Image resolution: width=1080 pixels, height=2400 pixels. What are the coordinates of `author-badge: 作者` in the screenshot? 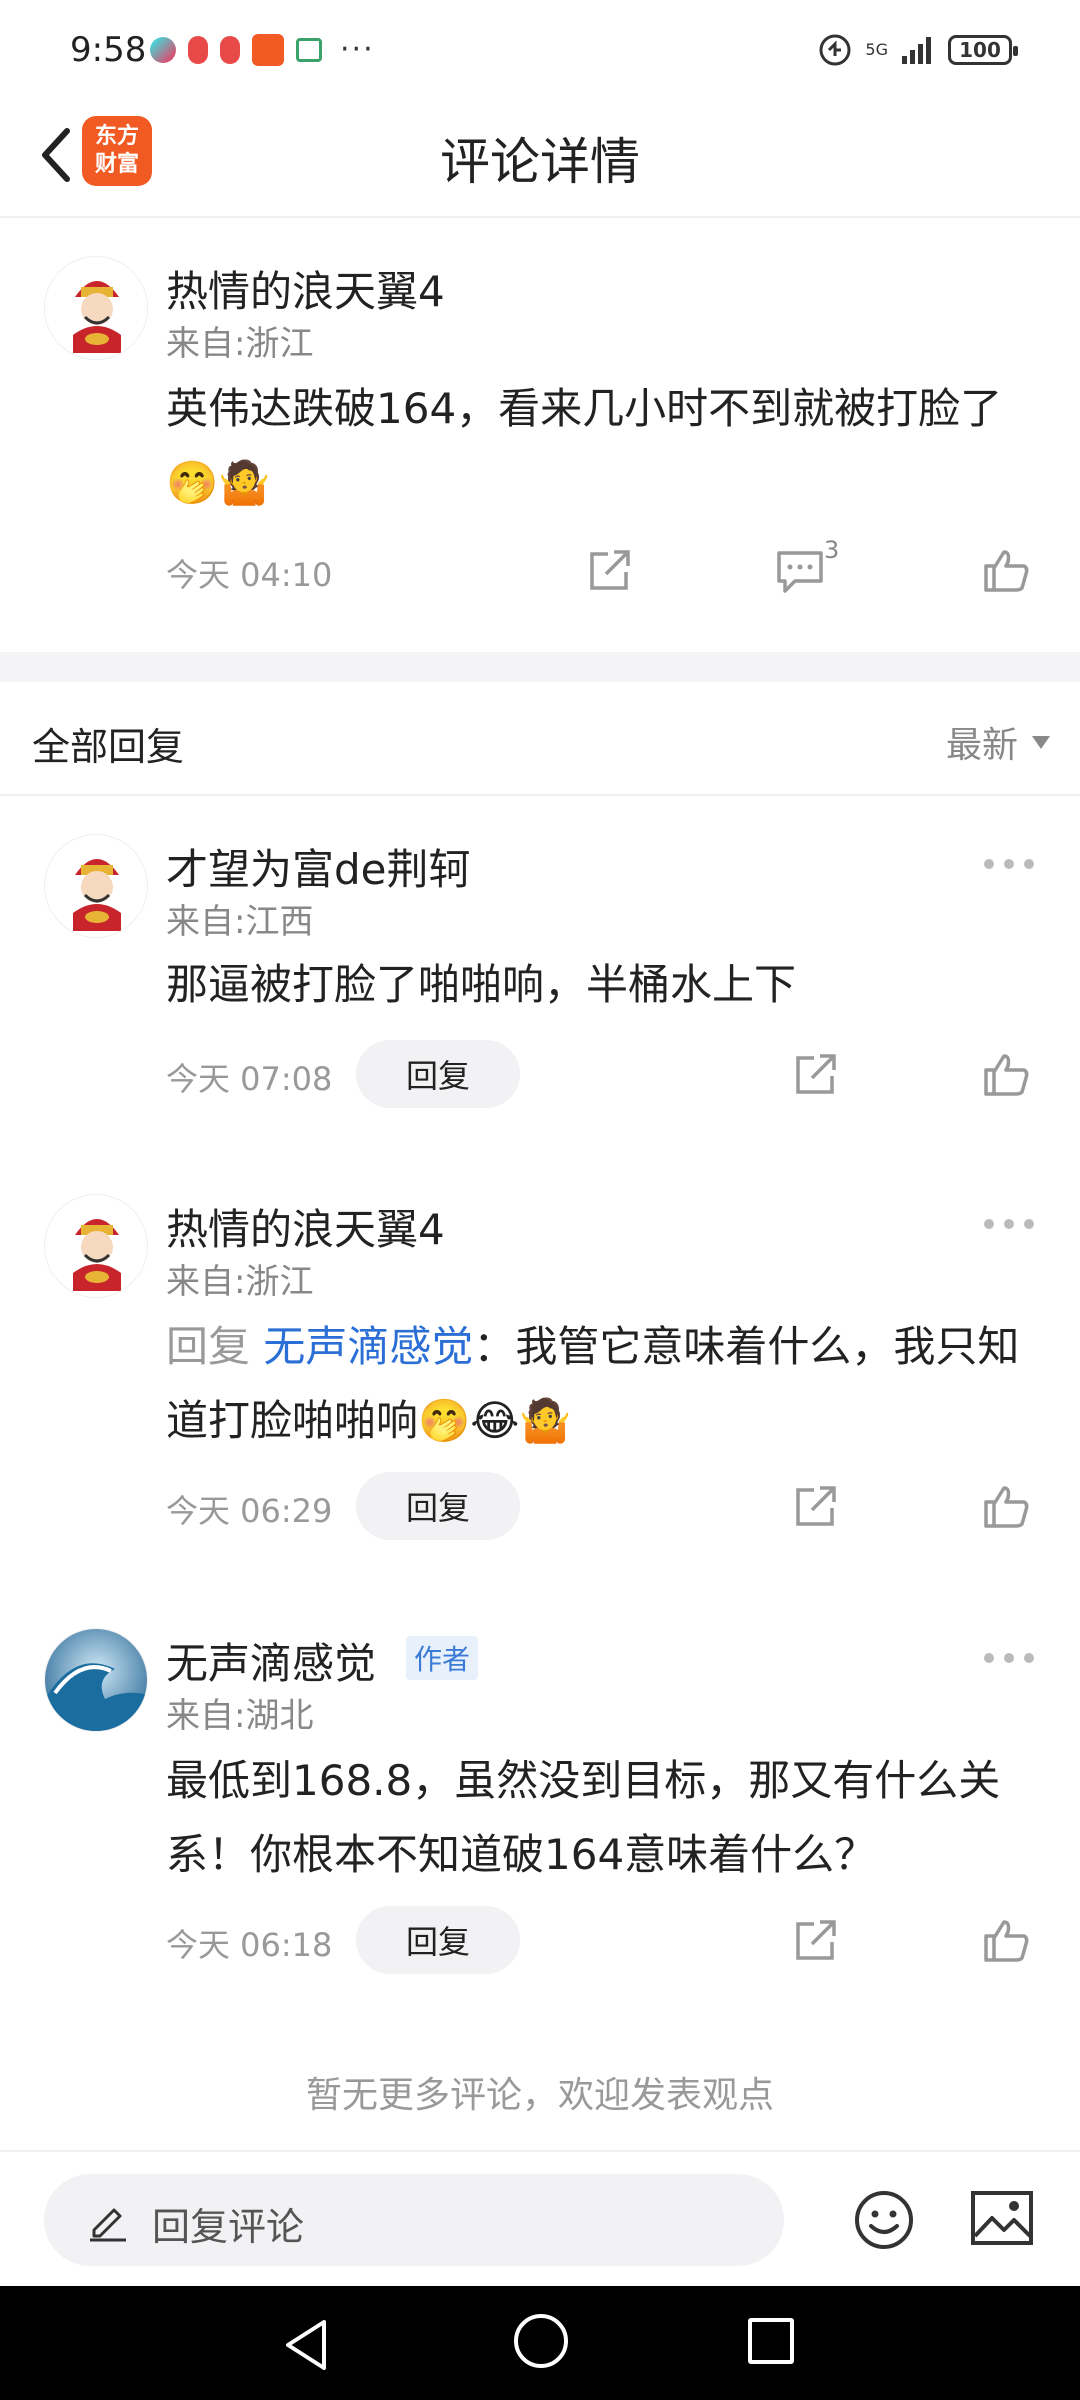 It's located at (442, 1658).